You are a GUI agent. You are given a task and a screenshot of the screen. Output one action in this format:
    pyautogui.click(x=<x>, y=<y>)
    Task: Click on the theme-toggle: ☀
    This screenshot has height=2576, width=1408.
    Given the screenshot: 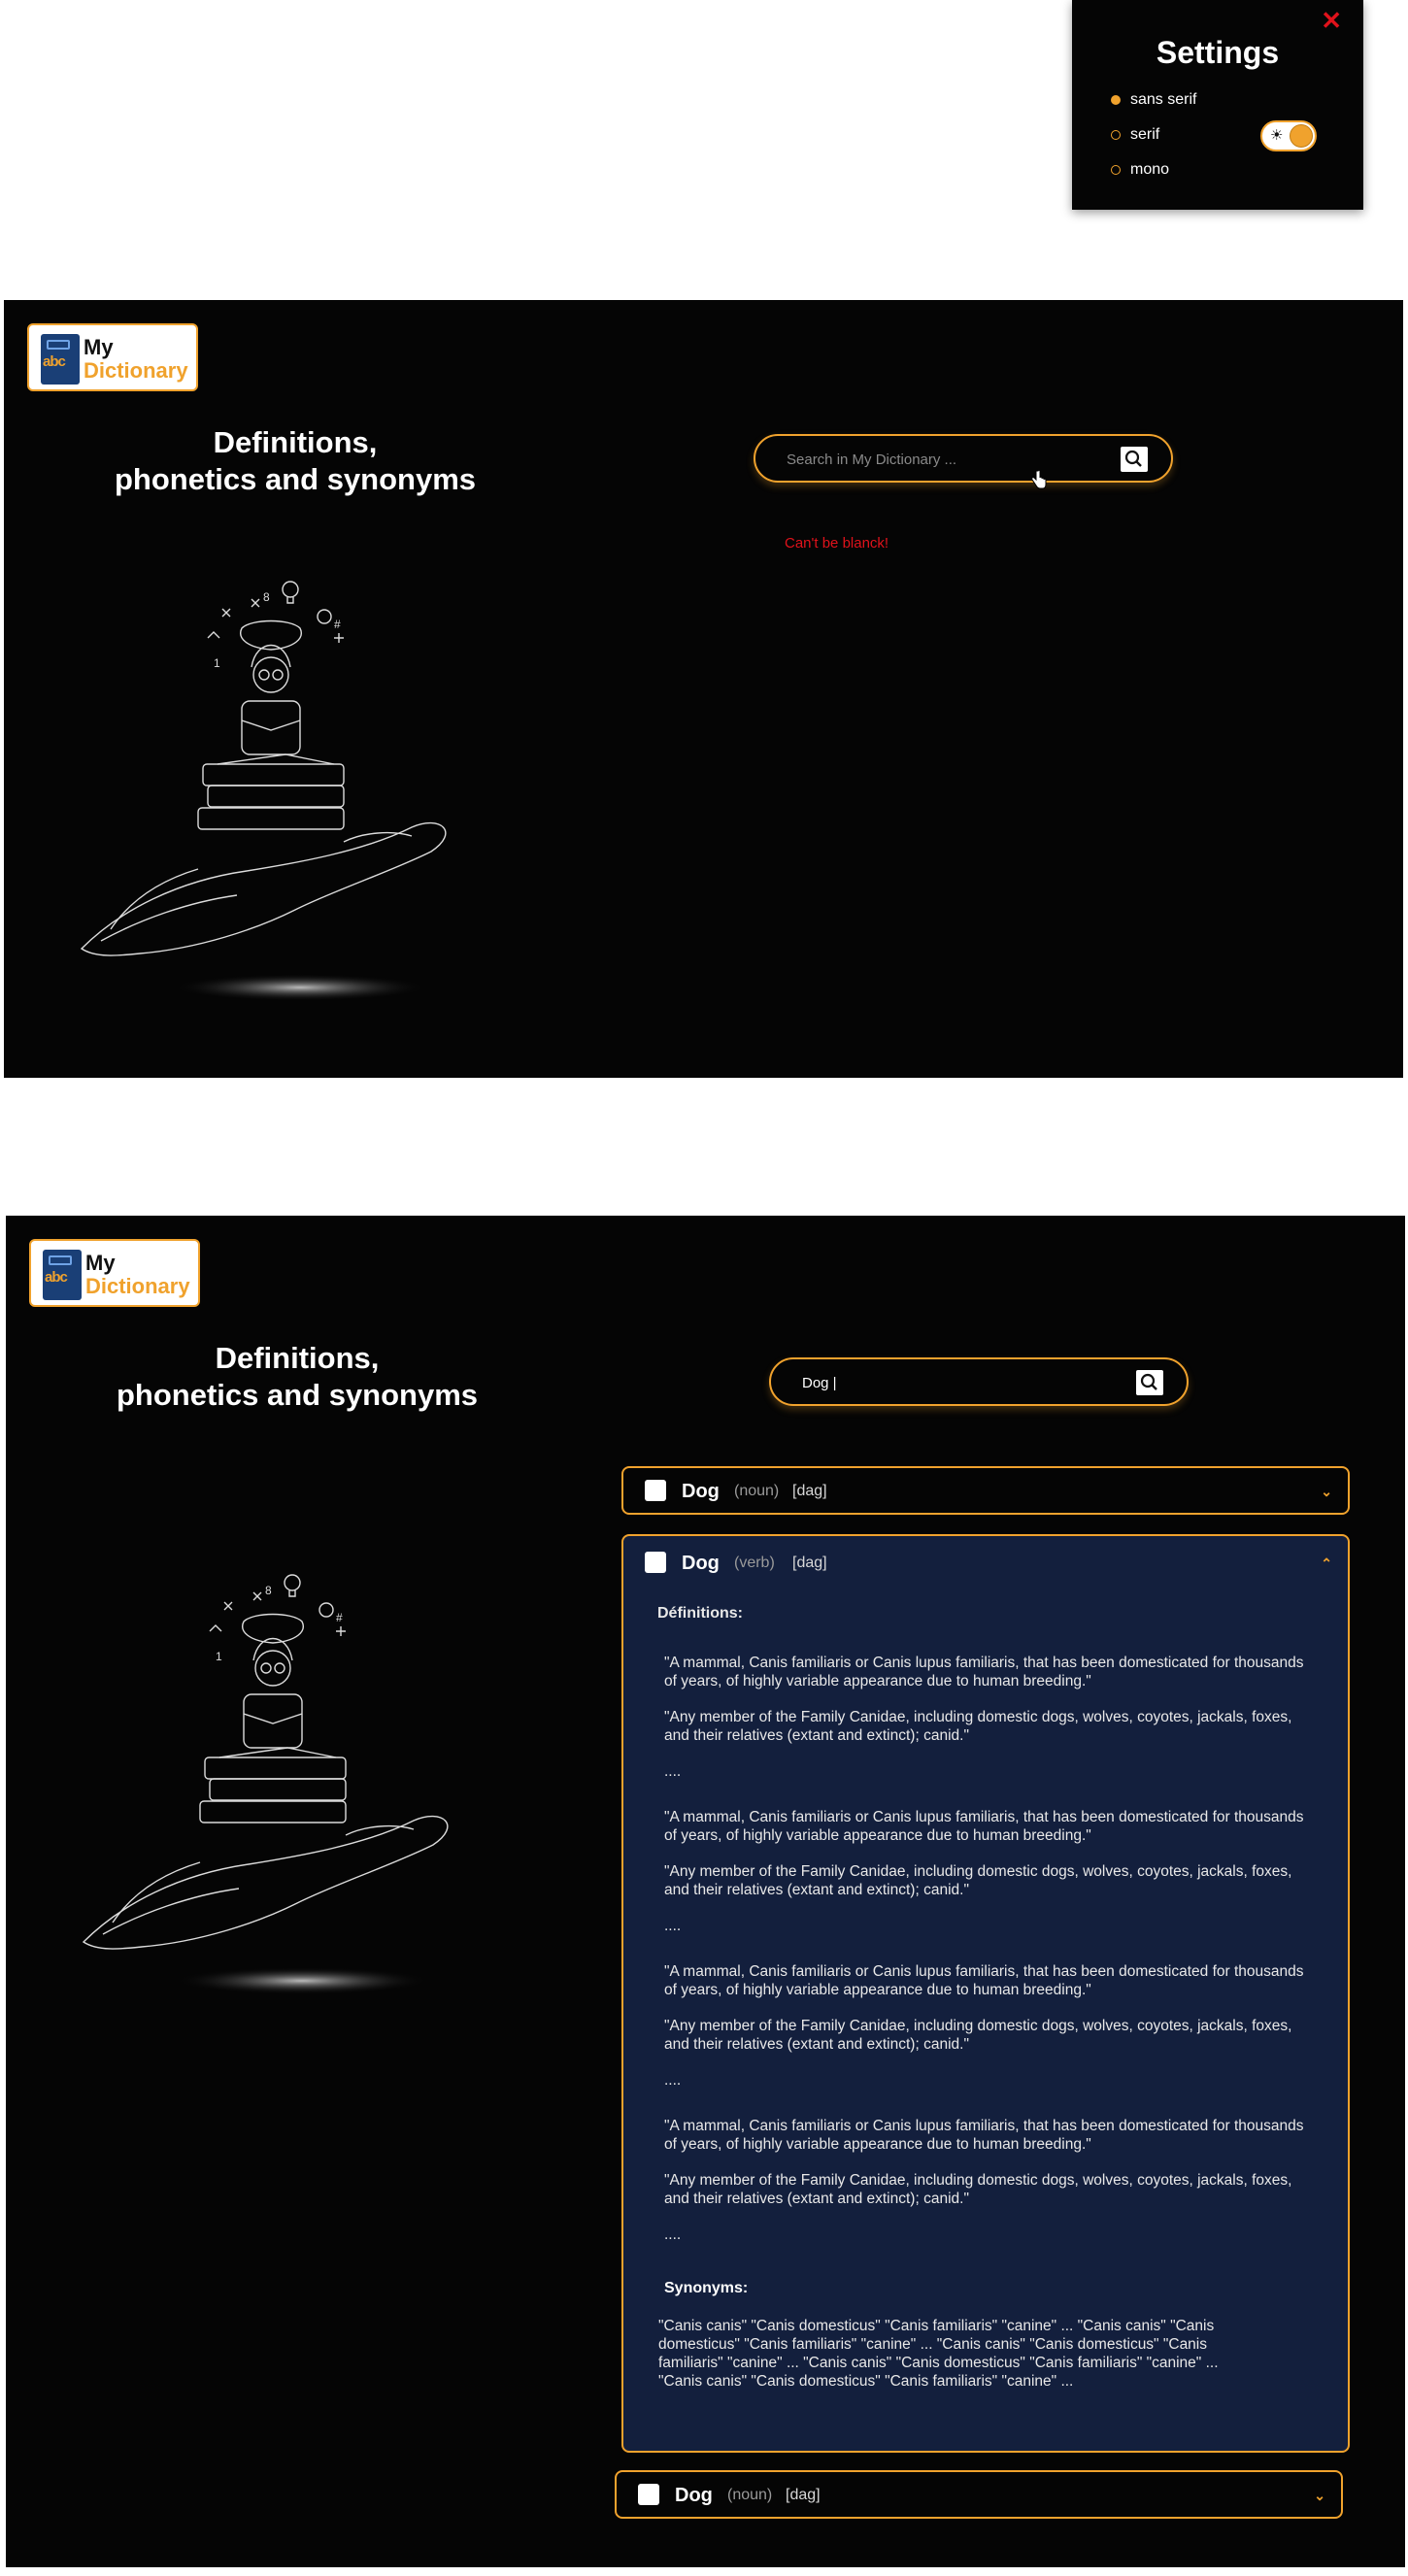 What is the action you would take?
    pyautogui.click(x=1288, y=135)
    